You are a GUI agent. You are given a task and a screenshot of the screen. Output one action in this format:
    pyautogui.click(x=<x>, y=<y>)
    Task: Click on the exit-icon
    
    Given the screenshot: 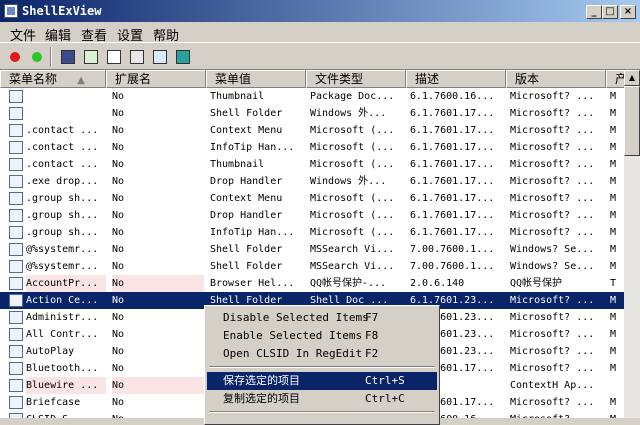 What is the action you would take?
    pyautogui.click(x=183, y=57)
    